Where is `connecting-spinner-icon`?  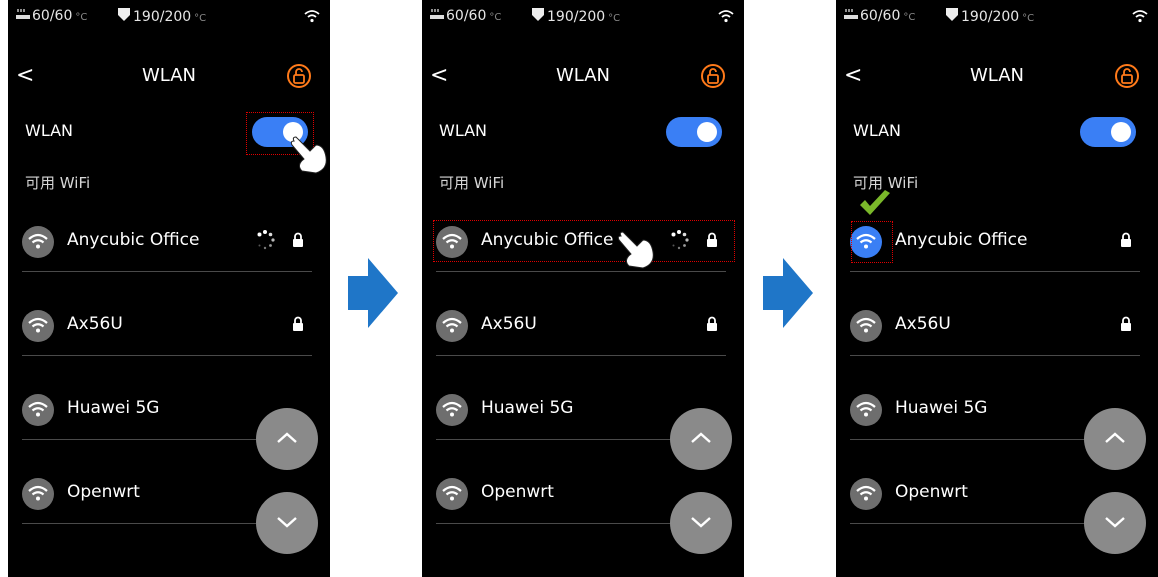
connecting-spinner-icon is located at coordinates (266, 240).